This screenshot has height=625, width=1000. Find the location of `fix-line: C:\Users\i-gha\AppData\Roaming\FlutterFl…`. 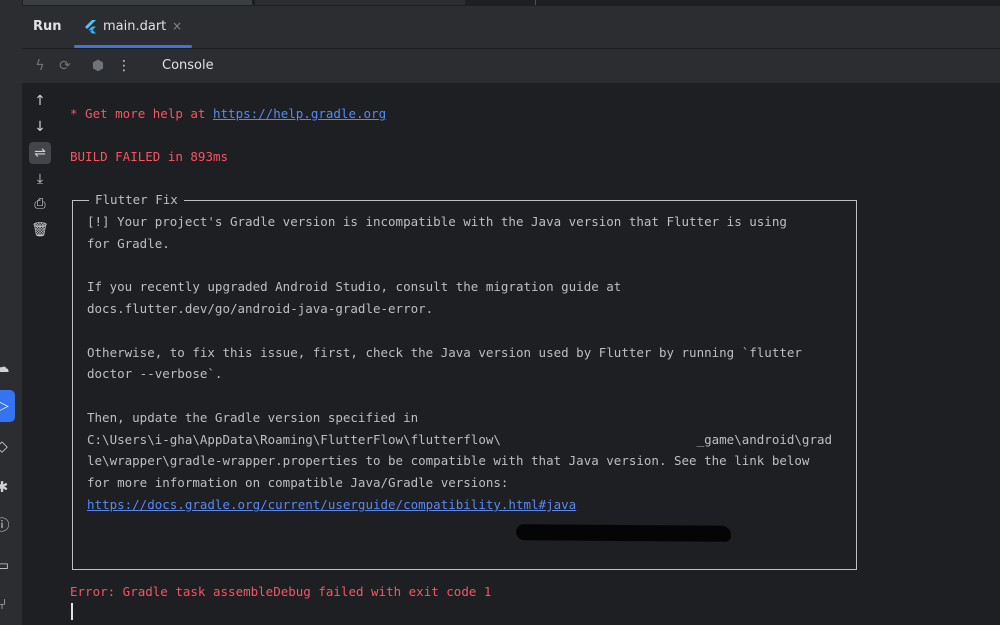

fix-line: C:\Users\i-gha\AppData\Roaming\FlutterFl… is located at coordinates (460, 439).